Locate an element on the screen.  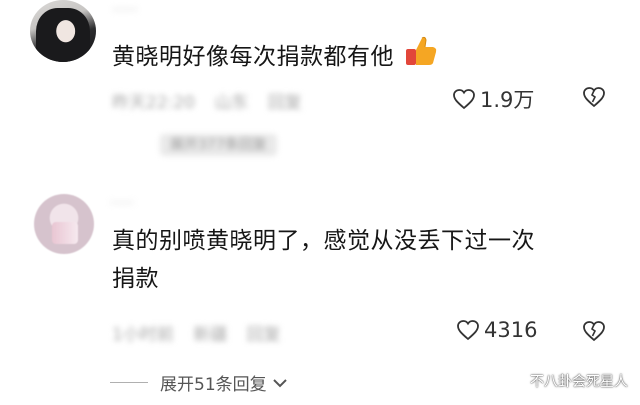
reply-preview: 展开377条回复 is located at coordinates (218, 145).